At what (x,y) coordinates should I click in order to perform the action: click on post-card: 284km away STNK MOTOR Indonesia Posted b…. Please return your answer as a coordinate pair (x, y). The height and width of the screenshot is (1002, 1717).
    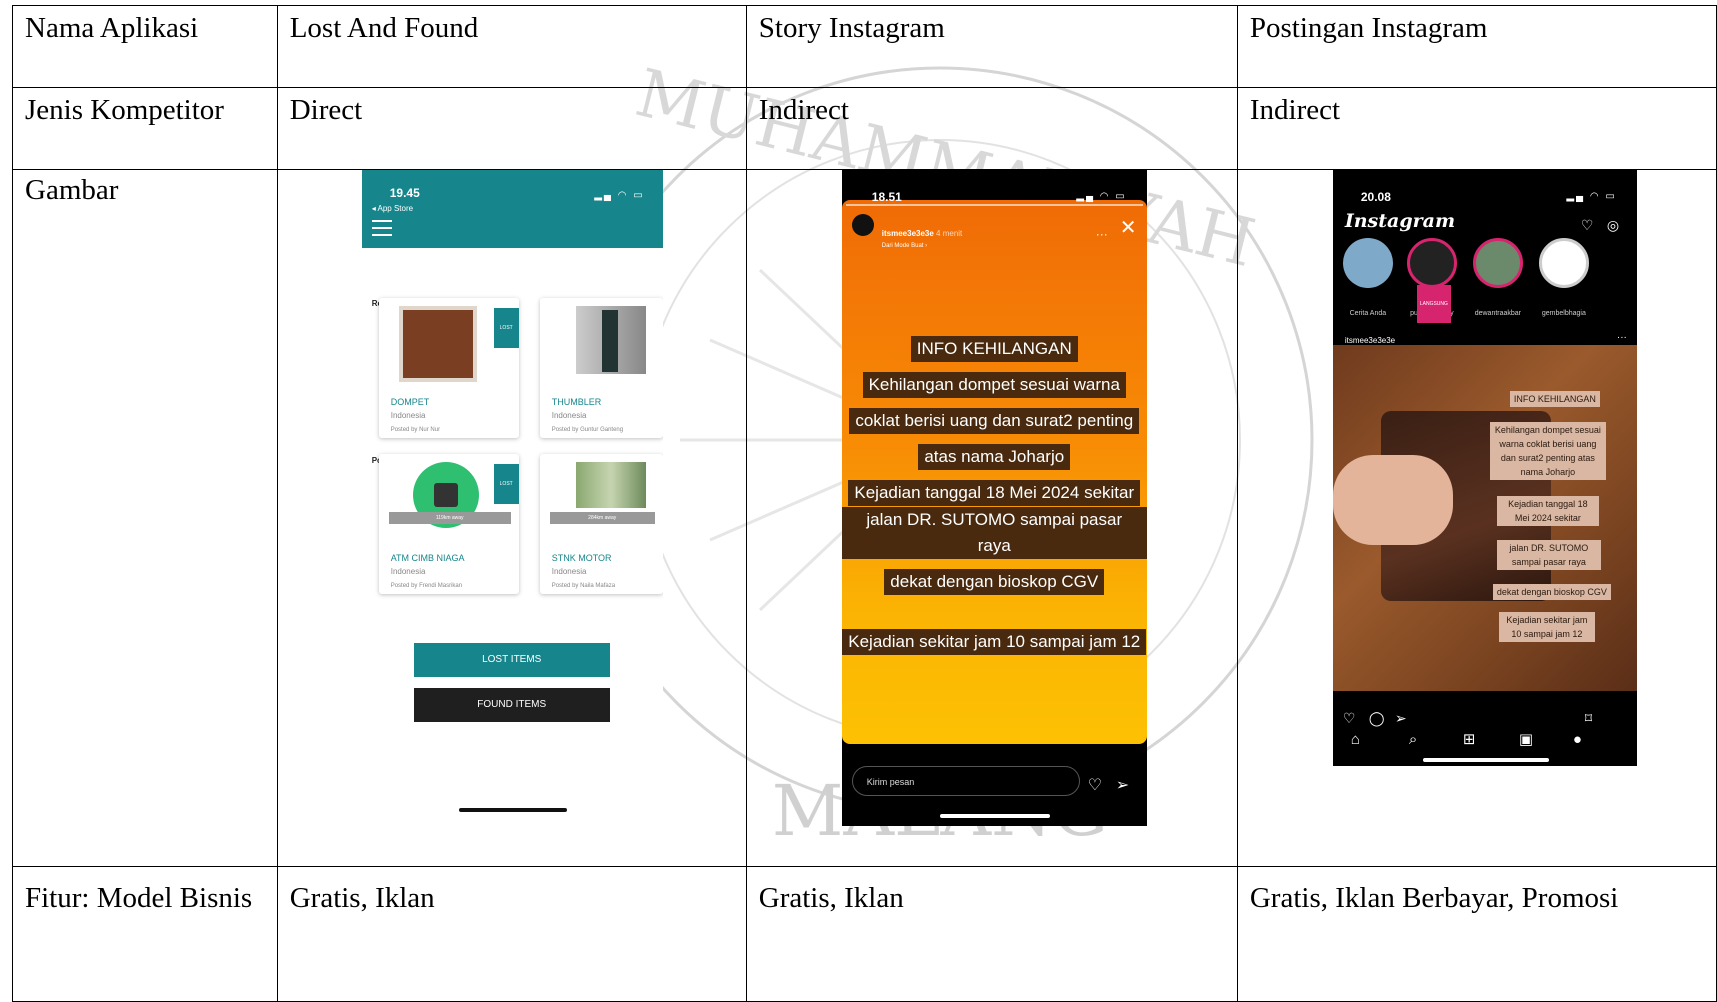
    Looking at the image, I should click on (601, 524).